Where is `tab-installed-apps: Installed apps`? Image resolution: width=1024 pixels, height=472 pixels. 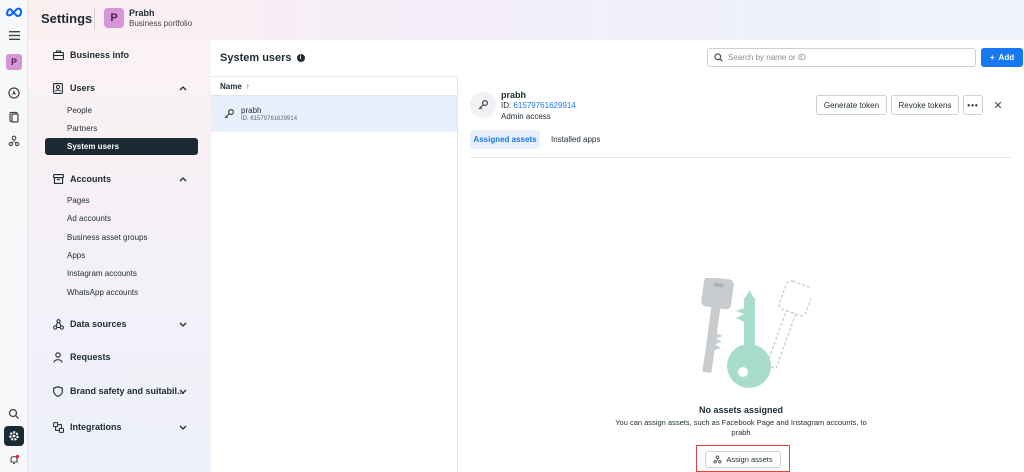 tab-installed-apps: Installed apps is located at coordinates (575, 139).